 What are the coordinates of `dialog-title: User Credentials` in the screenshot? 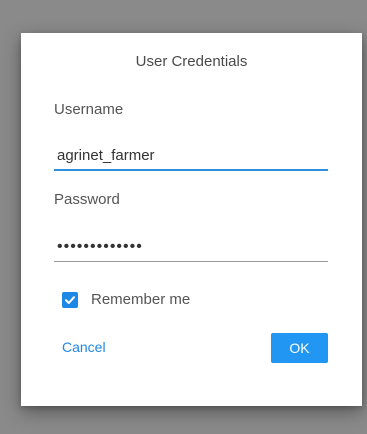 It's located at (191, 61).